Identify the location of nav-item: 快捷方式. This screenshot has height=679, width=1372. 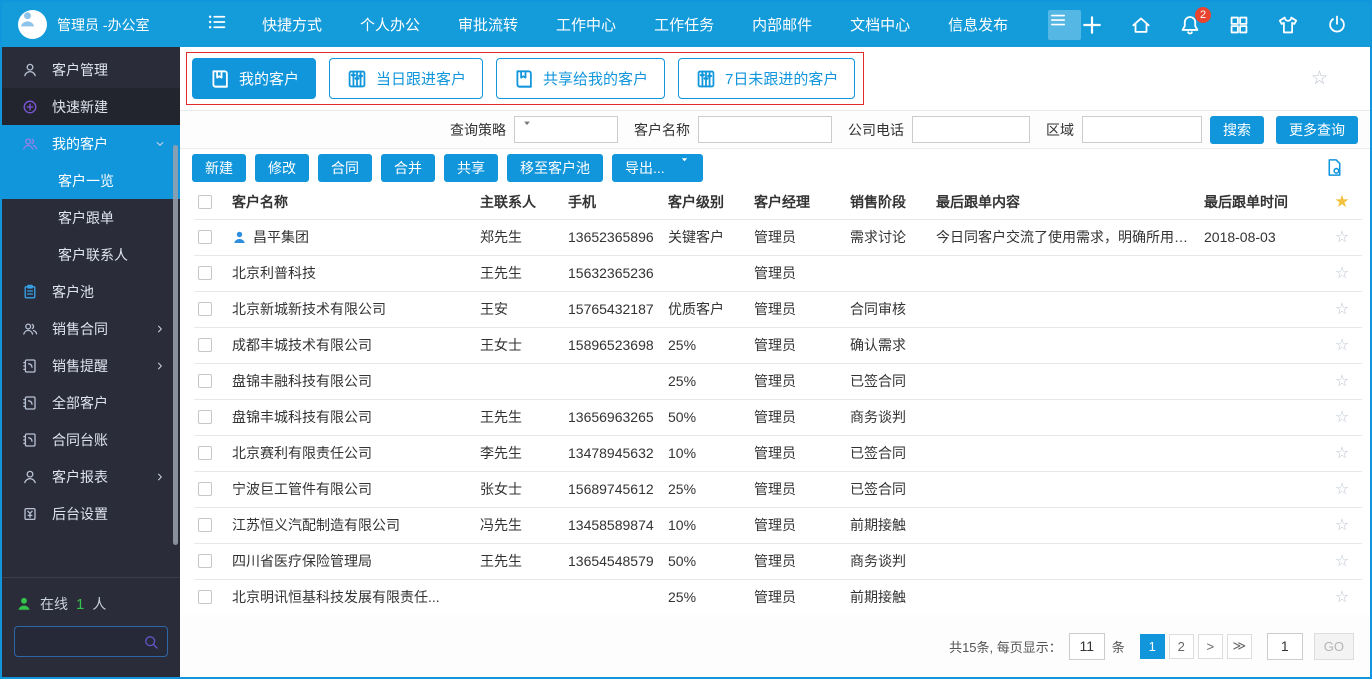
(292, 24).